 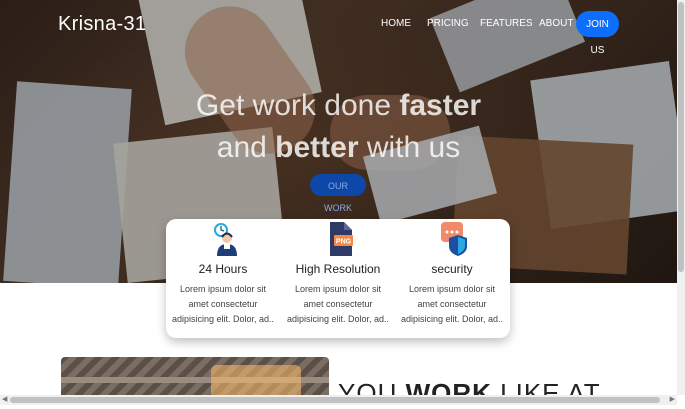 What do you see at coordinates (396, 23) in the screenshot?
I see `nav-home: HOME` at bounding box center [396, 23].